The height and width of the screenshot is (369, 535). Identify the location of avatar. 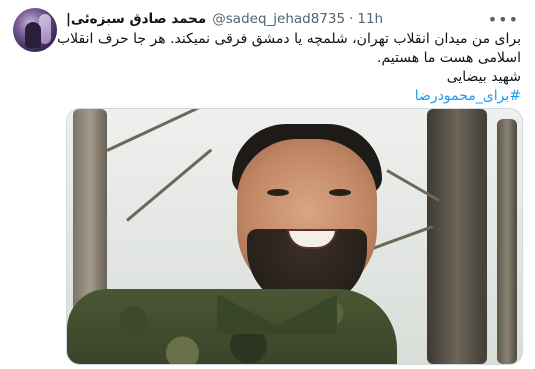
(35, 30).